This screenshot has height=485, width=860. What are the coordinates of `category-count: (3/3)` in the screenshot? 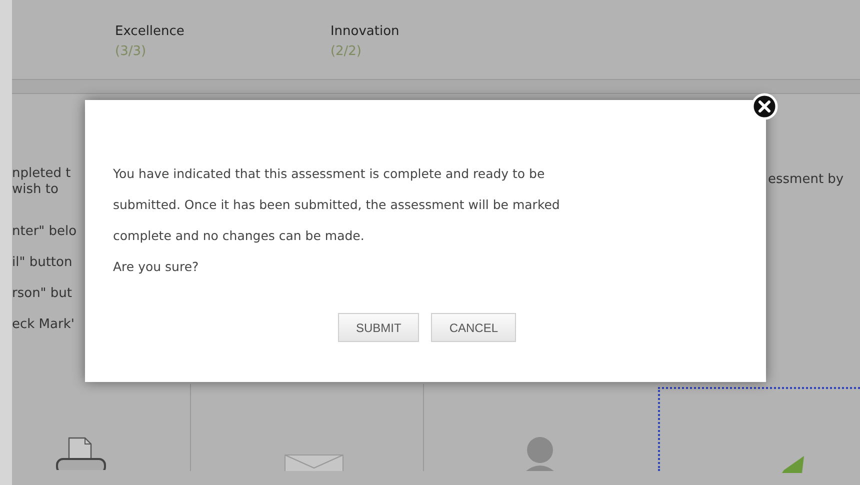 It's located at (131, 52).